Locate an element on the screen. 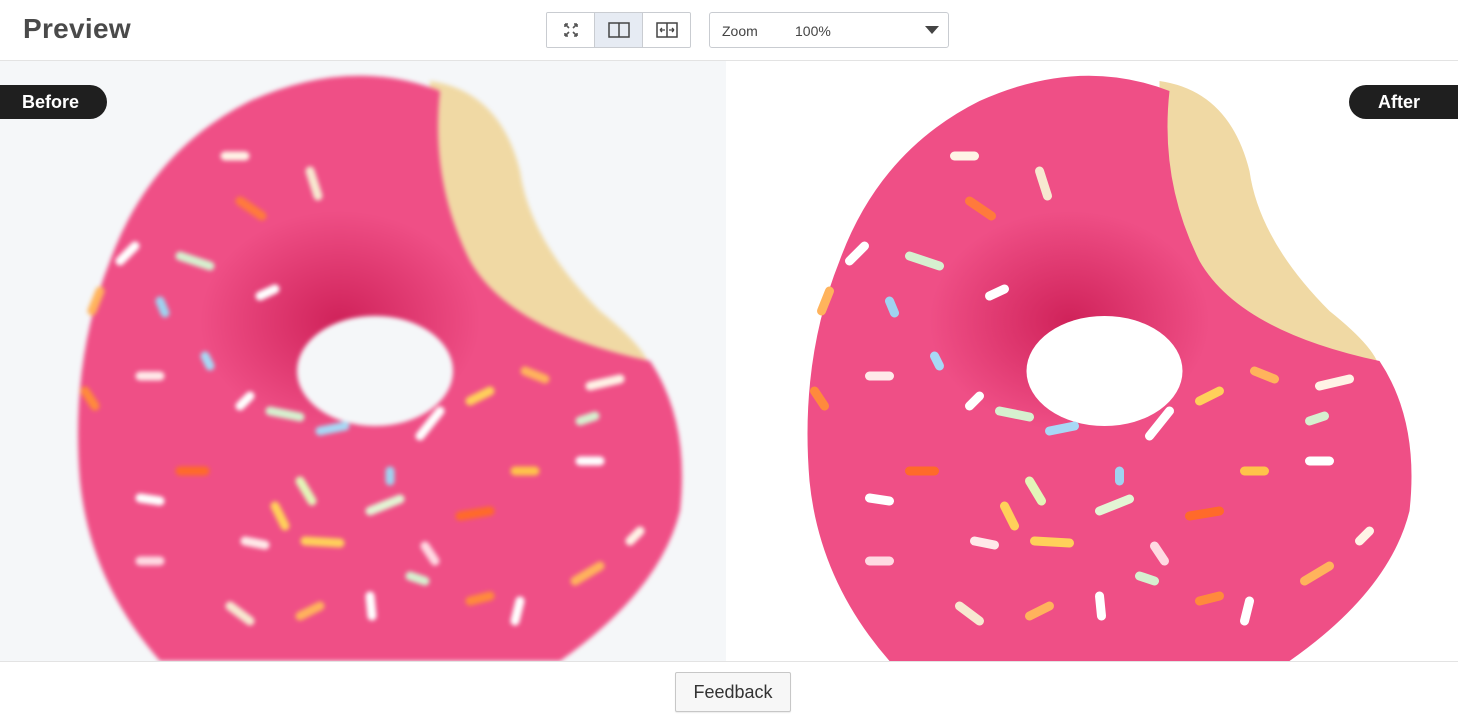 The height and width of the screenshot is (721, 1458). zoom-label: Zoom is located at coordinates (740, 31).